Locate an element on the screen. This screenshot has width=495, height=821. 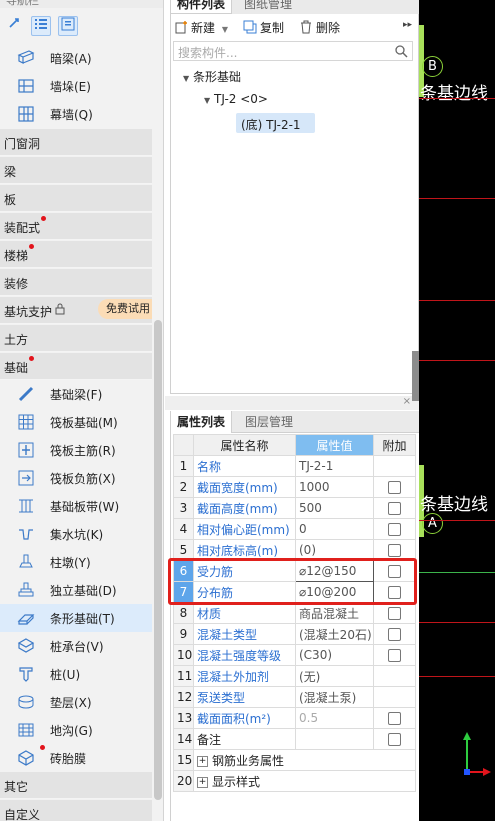
axis-marker-b: B is located at coordinates (432, 66).